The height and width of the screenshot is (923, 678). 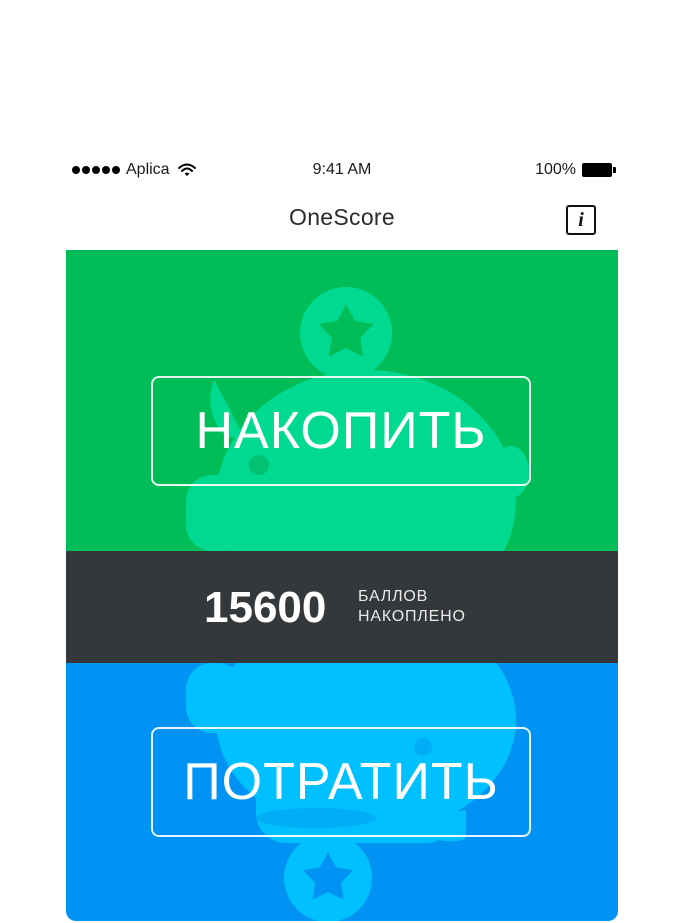 I want to click on balance-panel, so click(x=342, y=607).